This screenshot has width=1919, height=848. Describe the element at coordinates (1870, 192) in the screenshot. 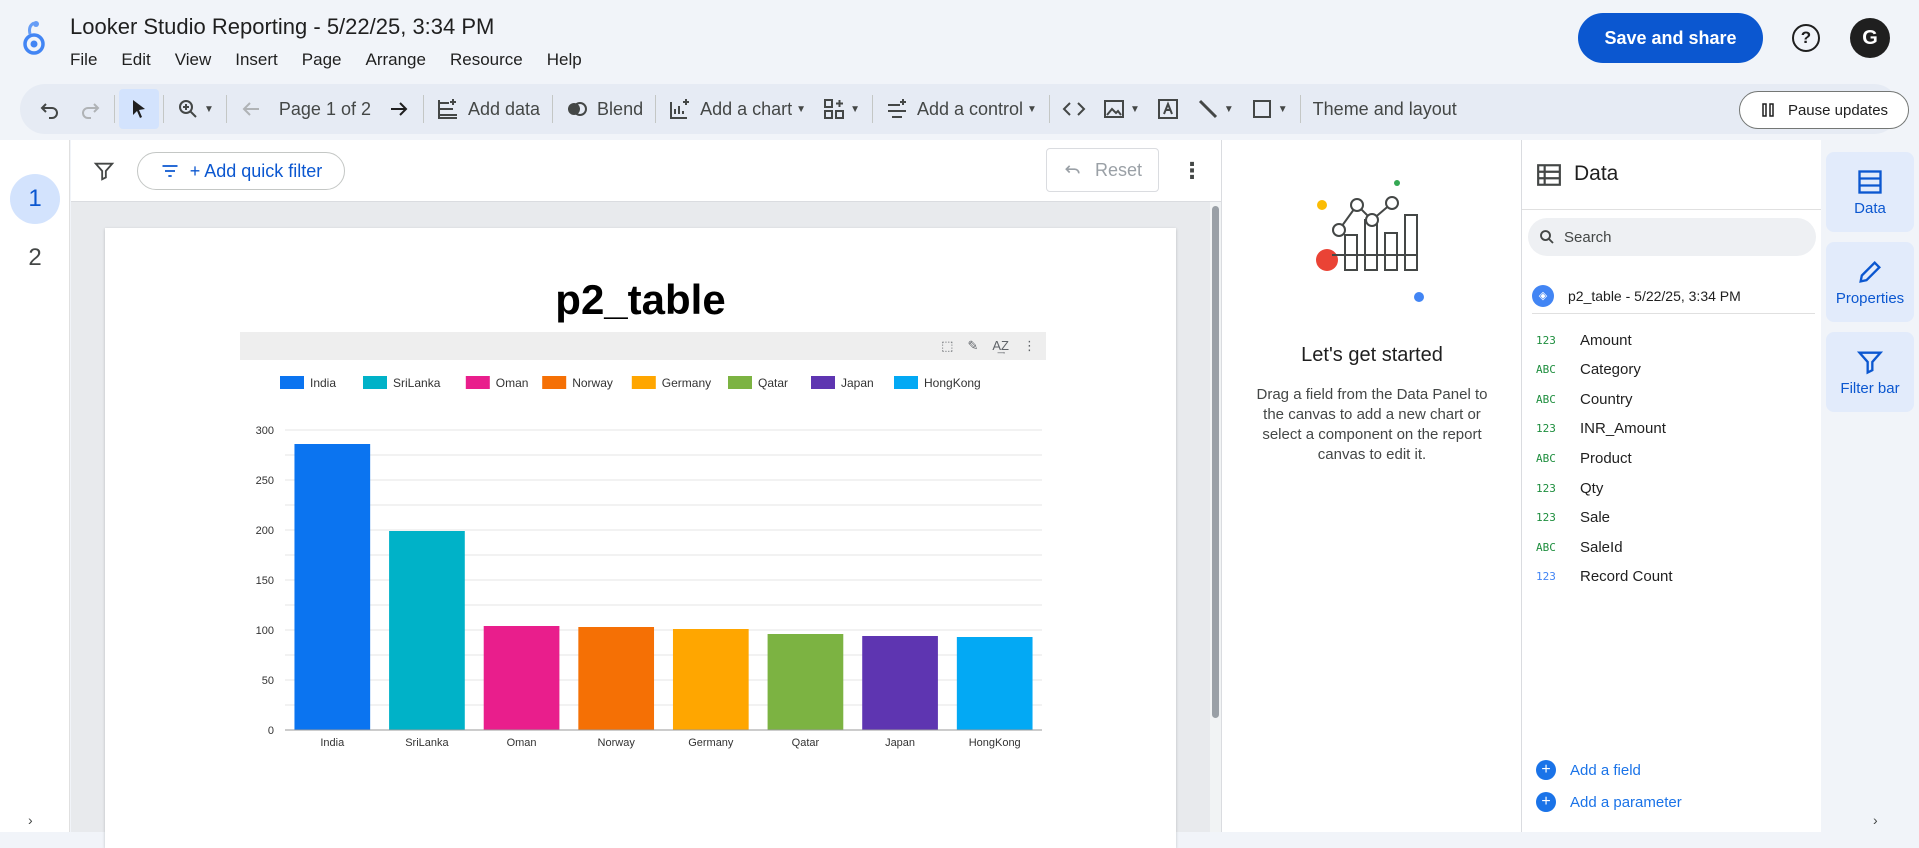

I see `tab-data: Data` at that location.